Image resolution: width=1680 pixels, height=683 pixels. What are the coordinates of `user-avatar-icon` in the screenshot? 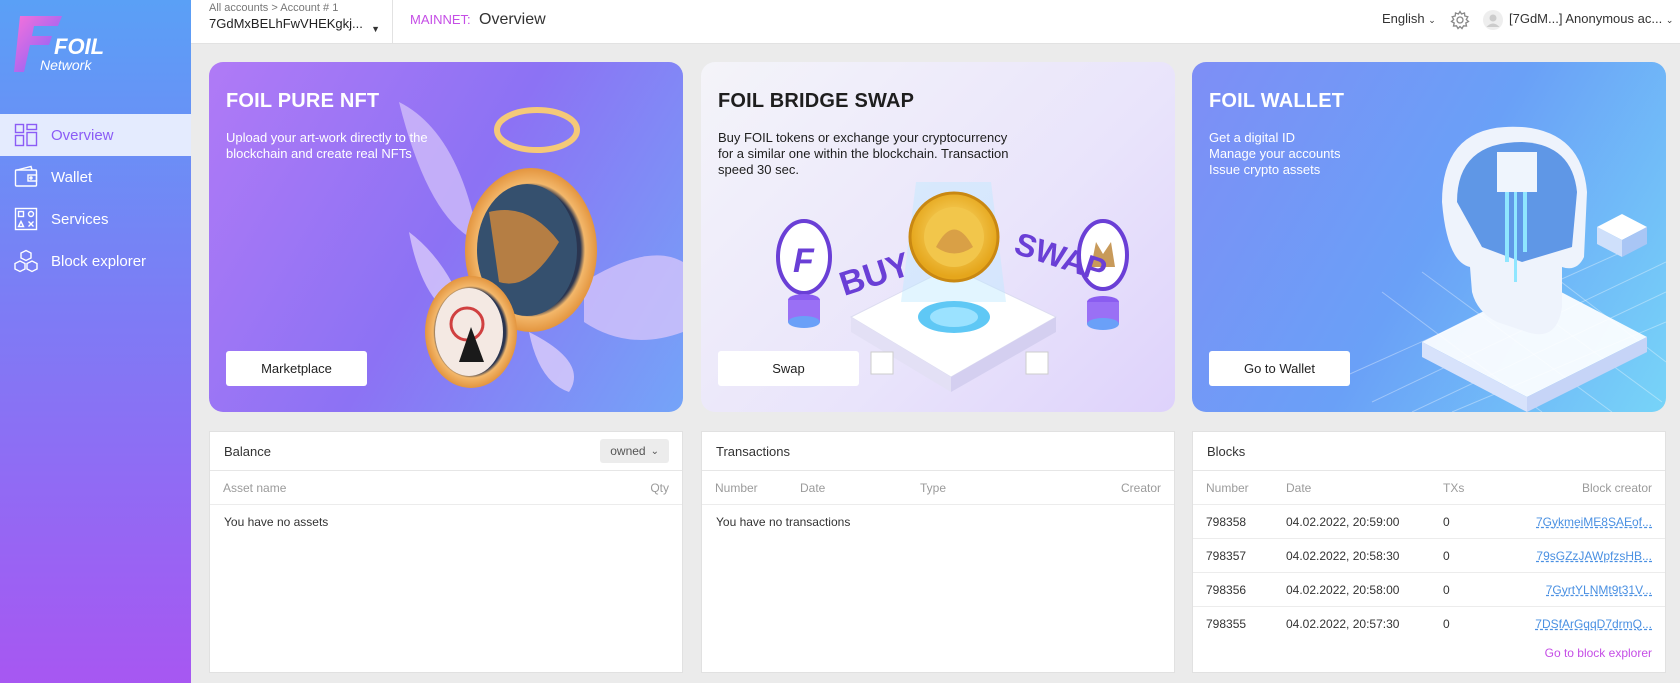 It's located at (1493, 20).